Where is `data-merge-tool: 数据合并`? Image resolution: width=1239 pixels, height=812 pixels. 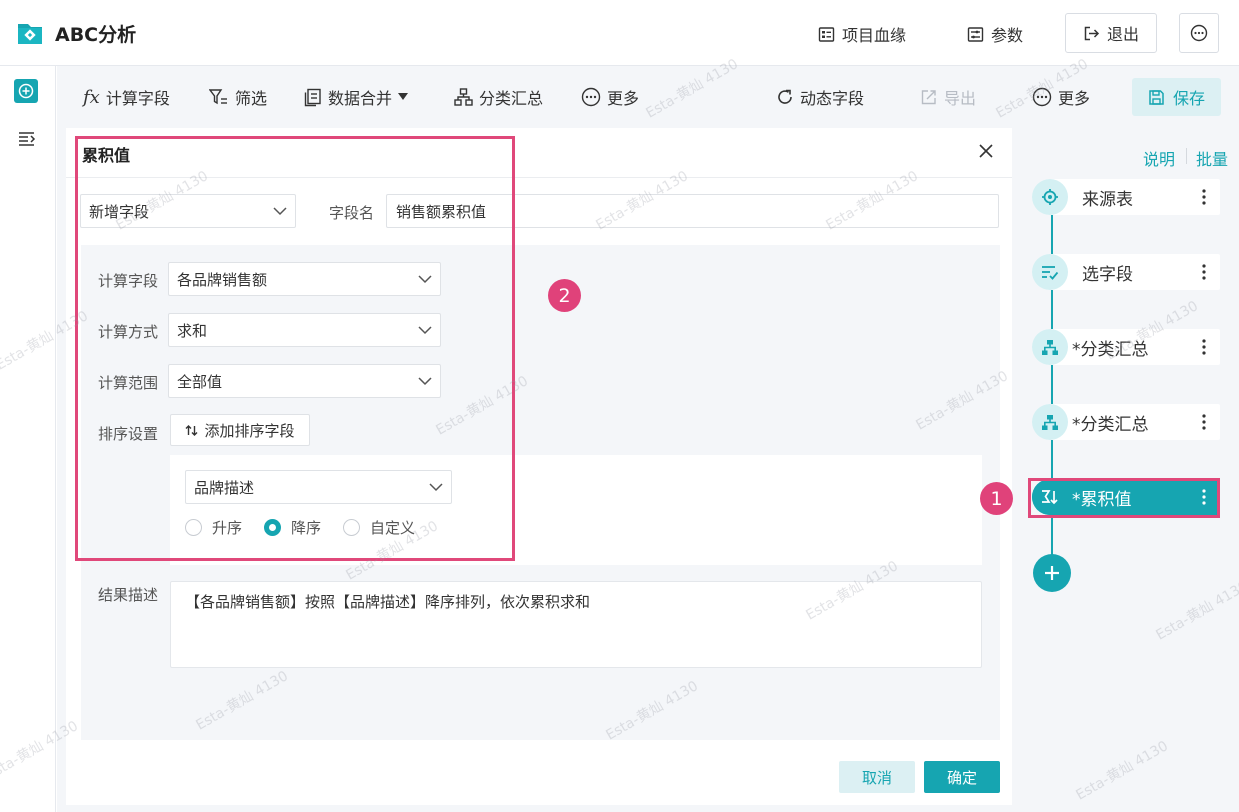
data-merge-tool: 数据合并 is located at coordinates (356, 97).